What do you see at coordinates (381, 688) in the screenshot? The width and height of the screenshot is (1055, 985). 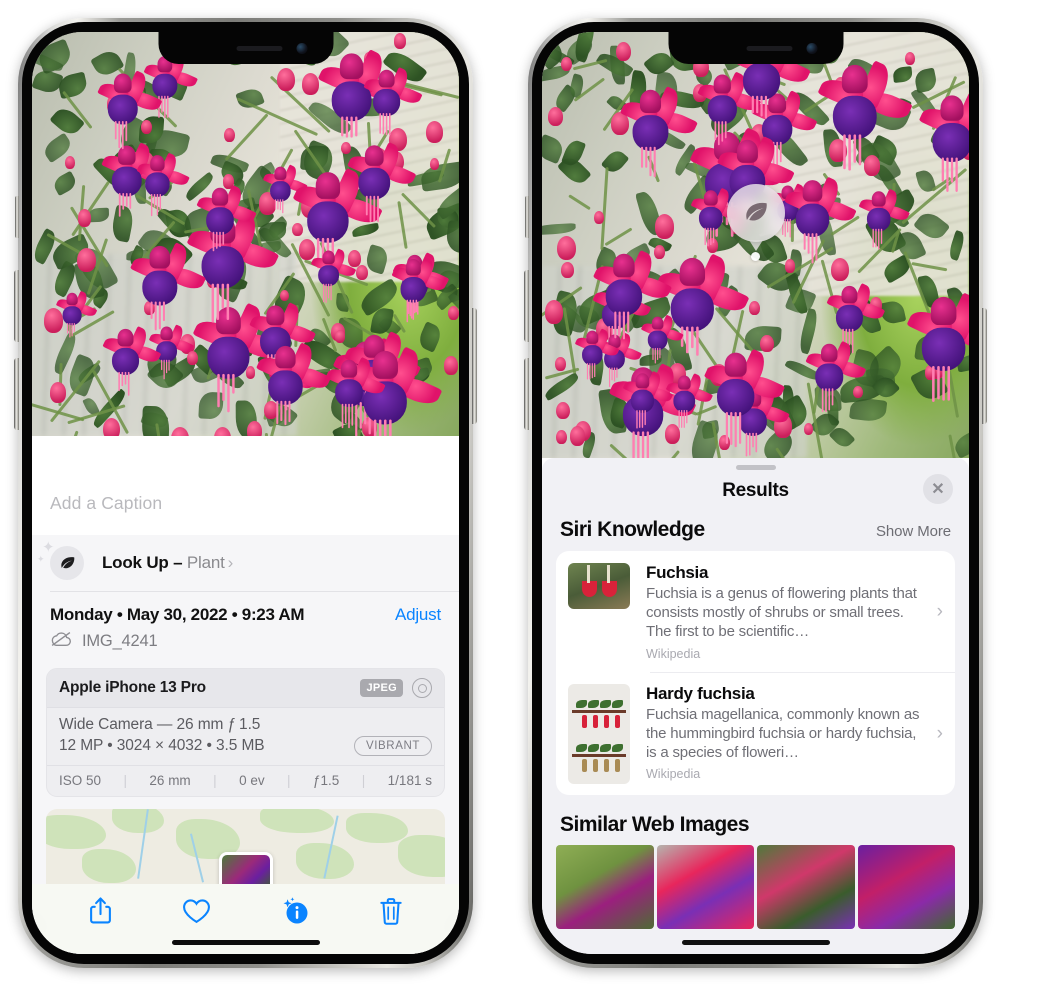 I see `format-badge: JPEG` at bounding box center [381, 688].